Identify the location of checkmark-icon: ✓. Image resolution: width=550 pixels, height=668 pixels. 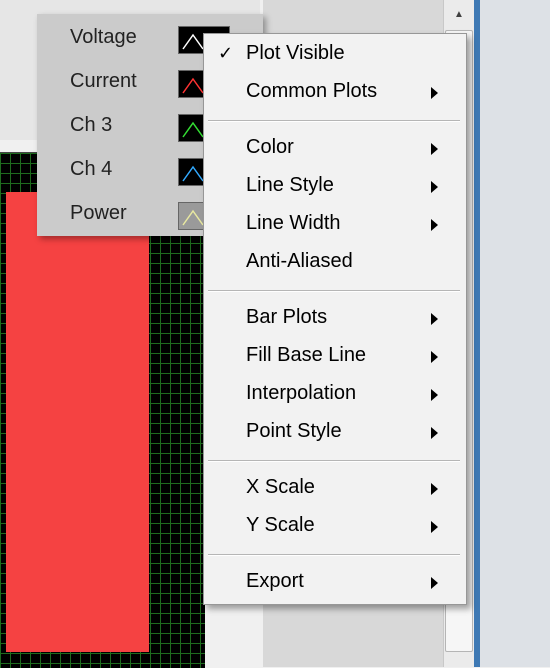
(226, 53).